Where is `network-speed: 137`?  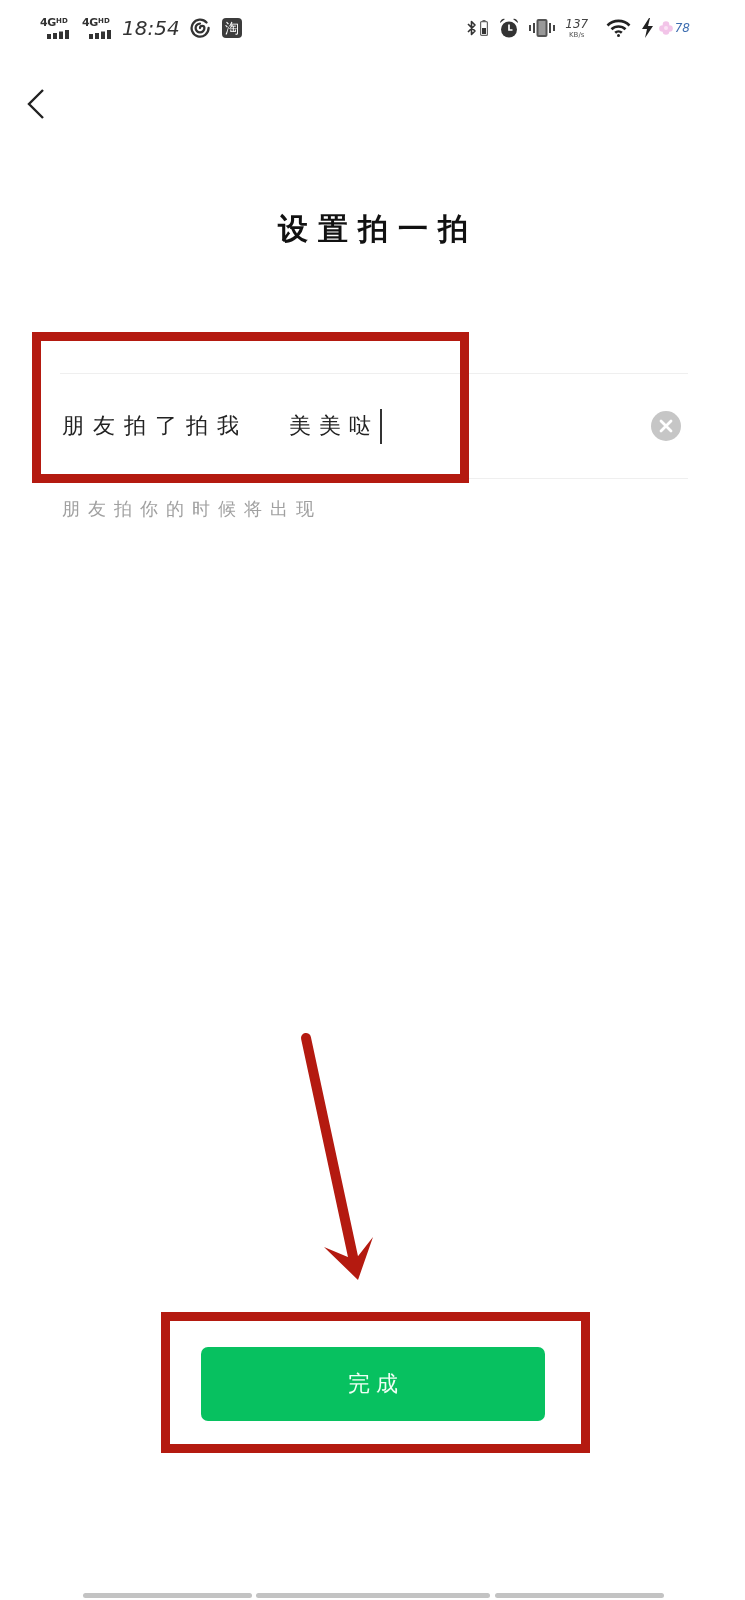 network-speed: 137 is located at coordinates (577, 24).